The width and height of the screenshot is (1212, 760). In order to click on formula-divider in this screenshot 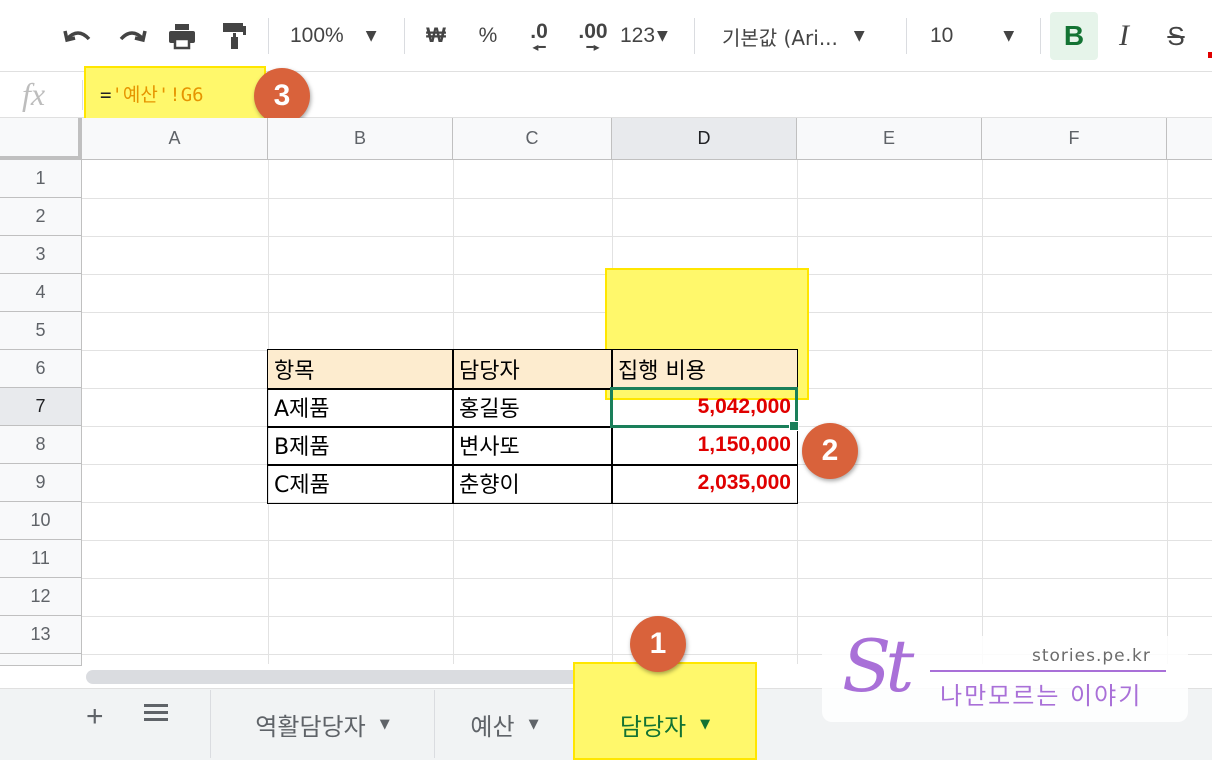, I will do `click(82, 95)`.